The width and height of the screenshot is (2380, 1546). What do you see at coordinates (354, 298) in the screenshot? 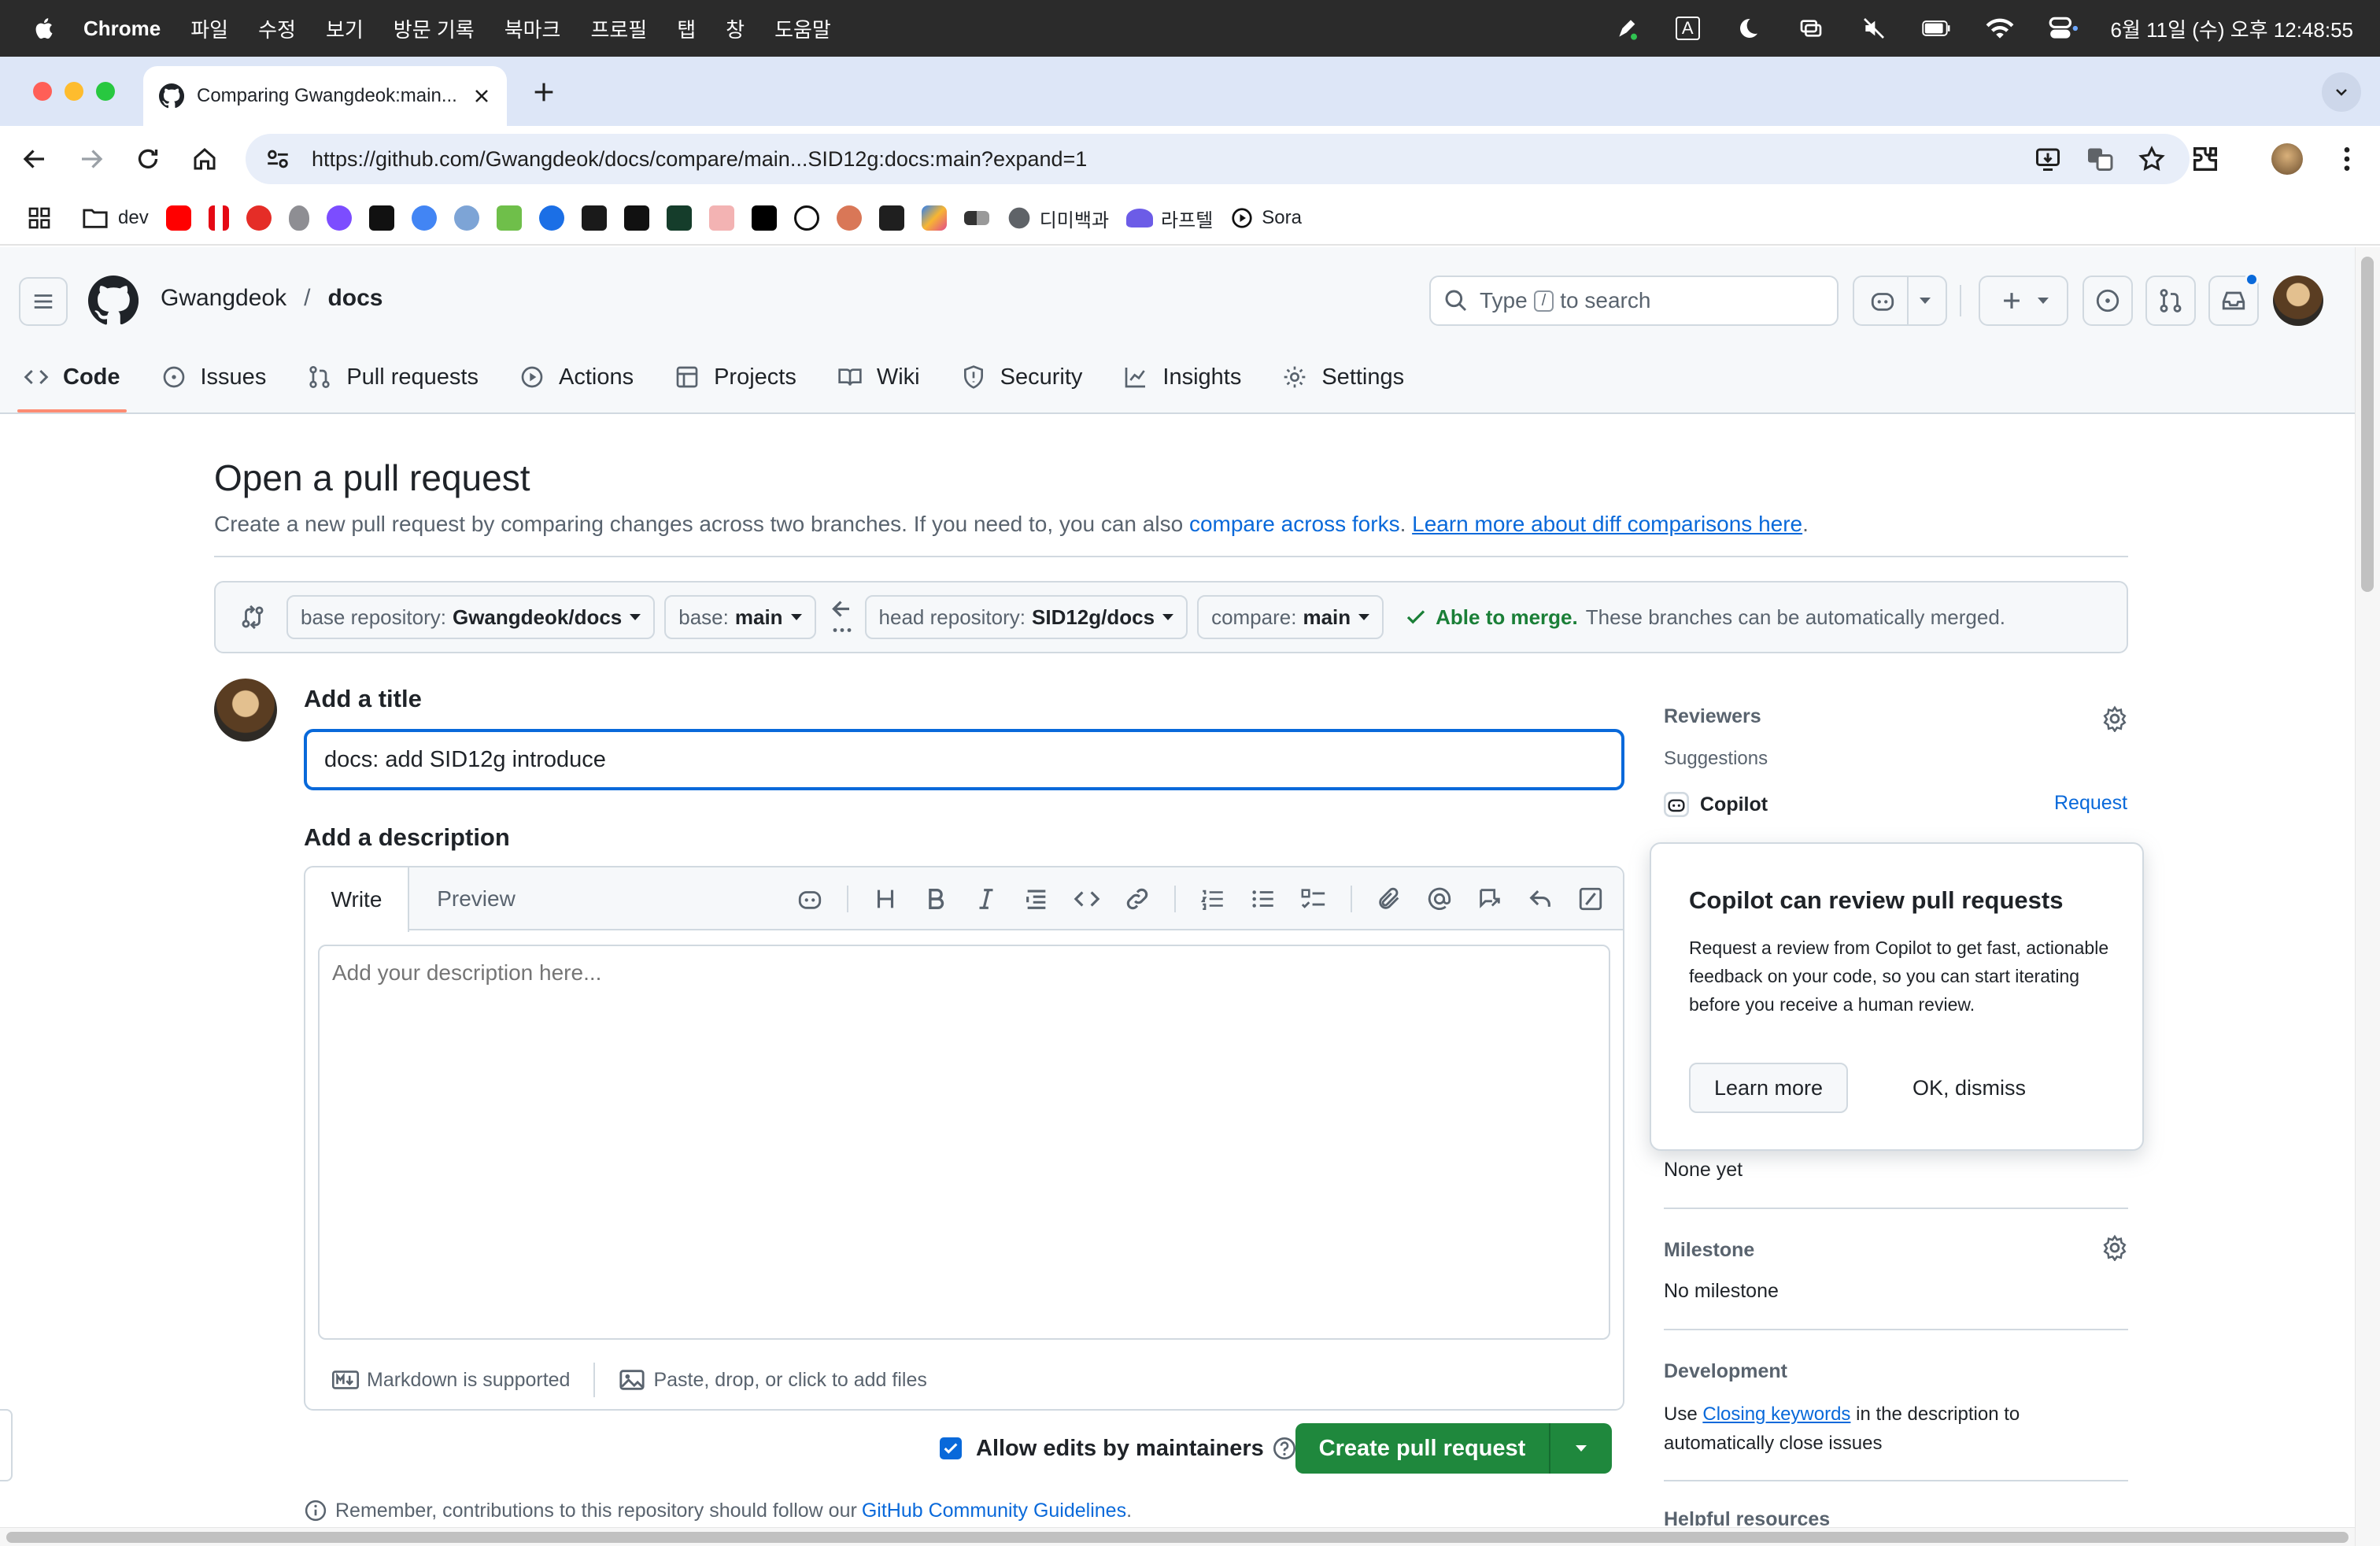
I see `repo-link: docs` at bounding box center [354, 298].